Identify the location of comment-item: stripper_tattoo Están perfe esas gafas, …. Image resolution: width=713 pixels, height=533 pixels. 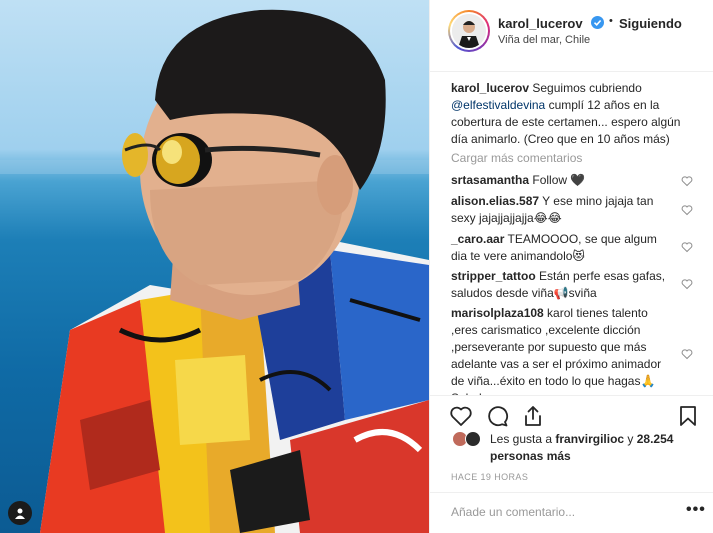
(562, 285).